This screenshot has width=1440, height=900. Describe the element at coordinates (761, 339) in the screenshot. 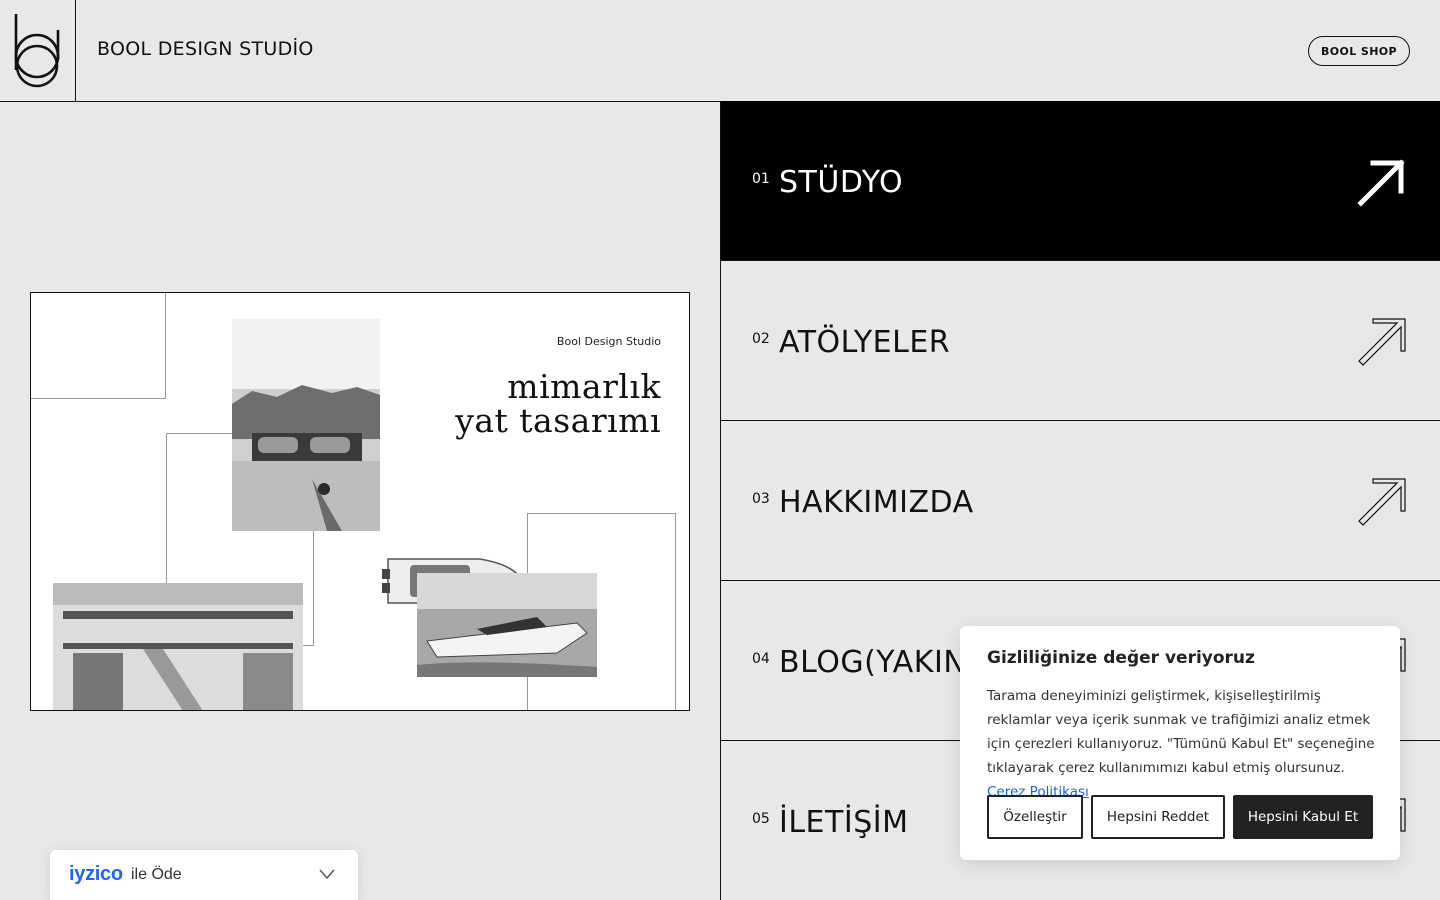

I see `nav-item-number: 02` at that location.